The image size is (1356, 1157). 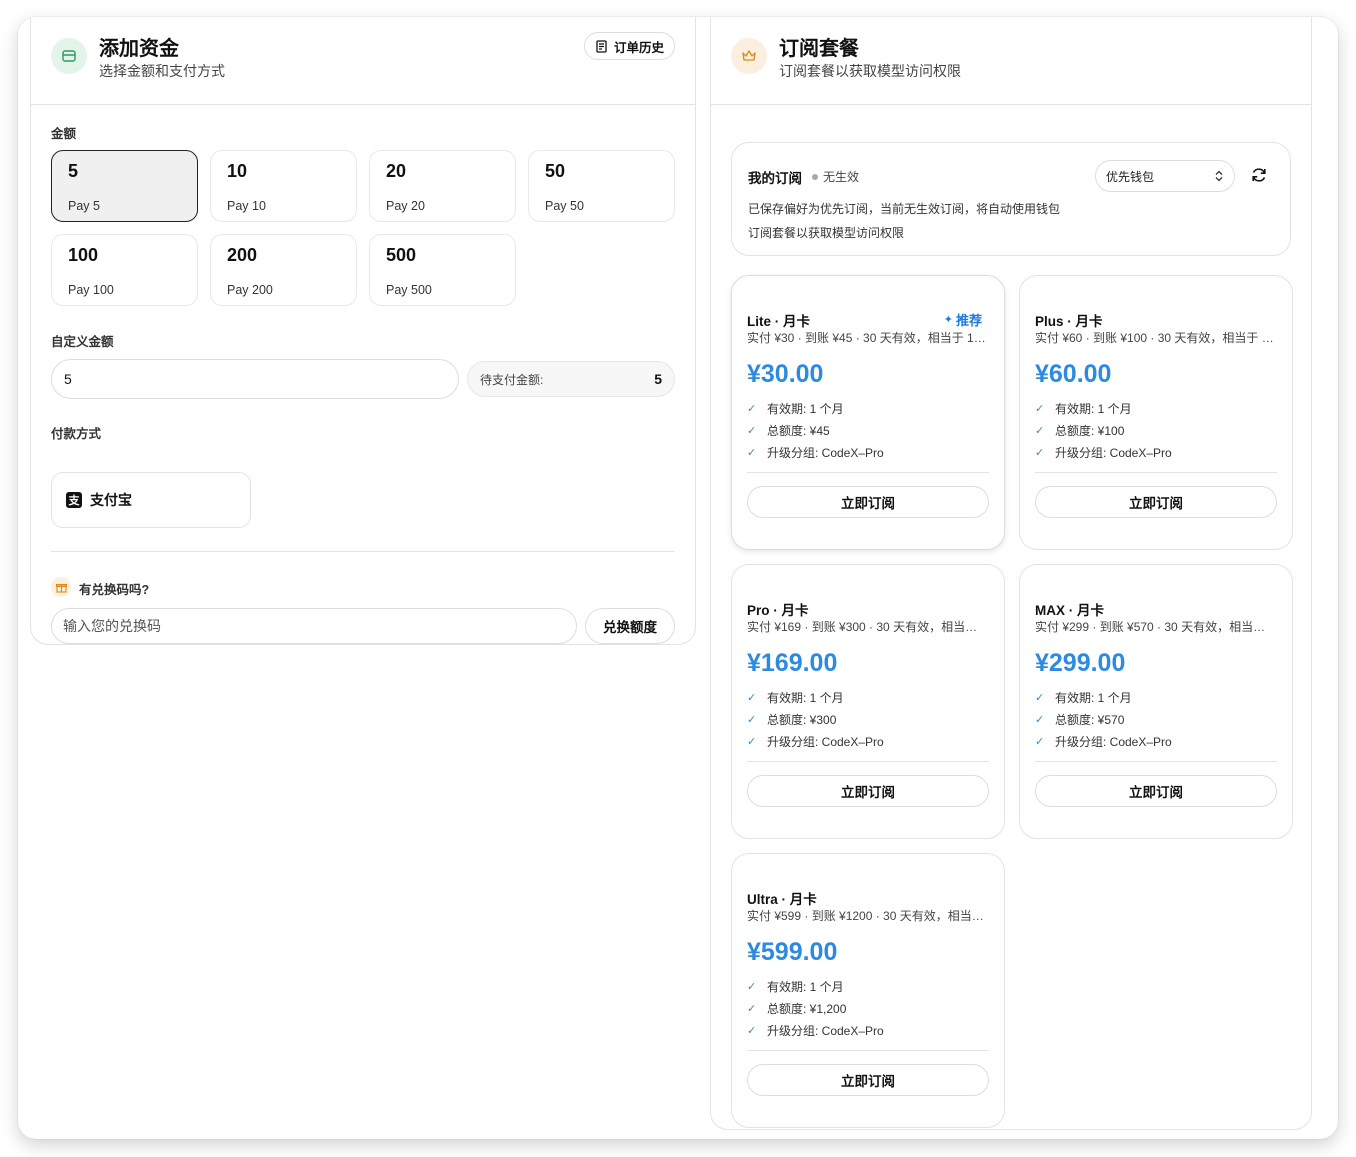 What do you see at coordinates (242, 255) in the screenshot?
I see `amount-value: 200` at bounding box center [242, 255].